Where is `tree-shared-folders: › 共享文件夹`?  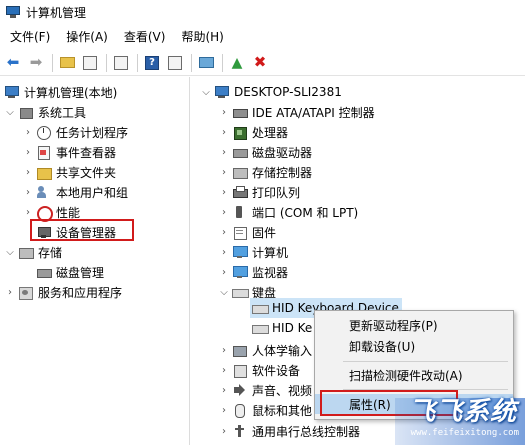 tree-shared-folders: › 共享文件夹 is located at coordinates (69, 172).